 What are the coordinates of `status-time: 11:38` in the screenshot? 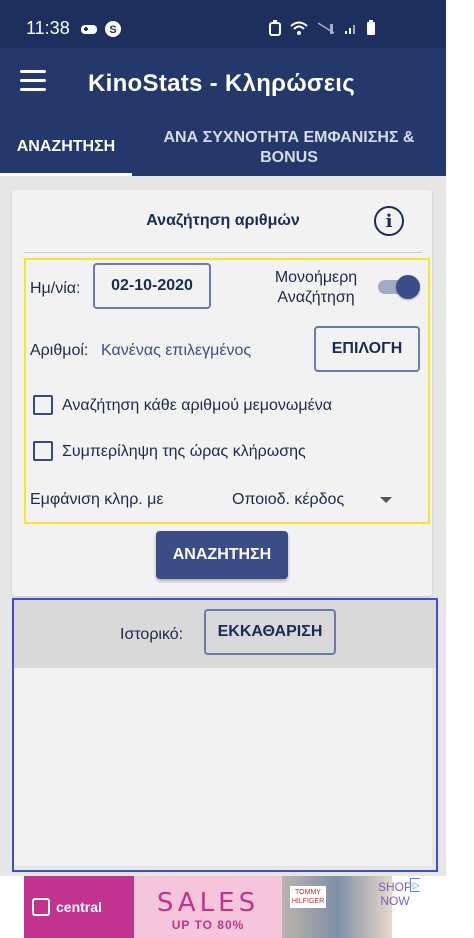 It's located at (48, 28).